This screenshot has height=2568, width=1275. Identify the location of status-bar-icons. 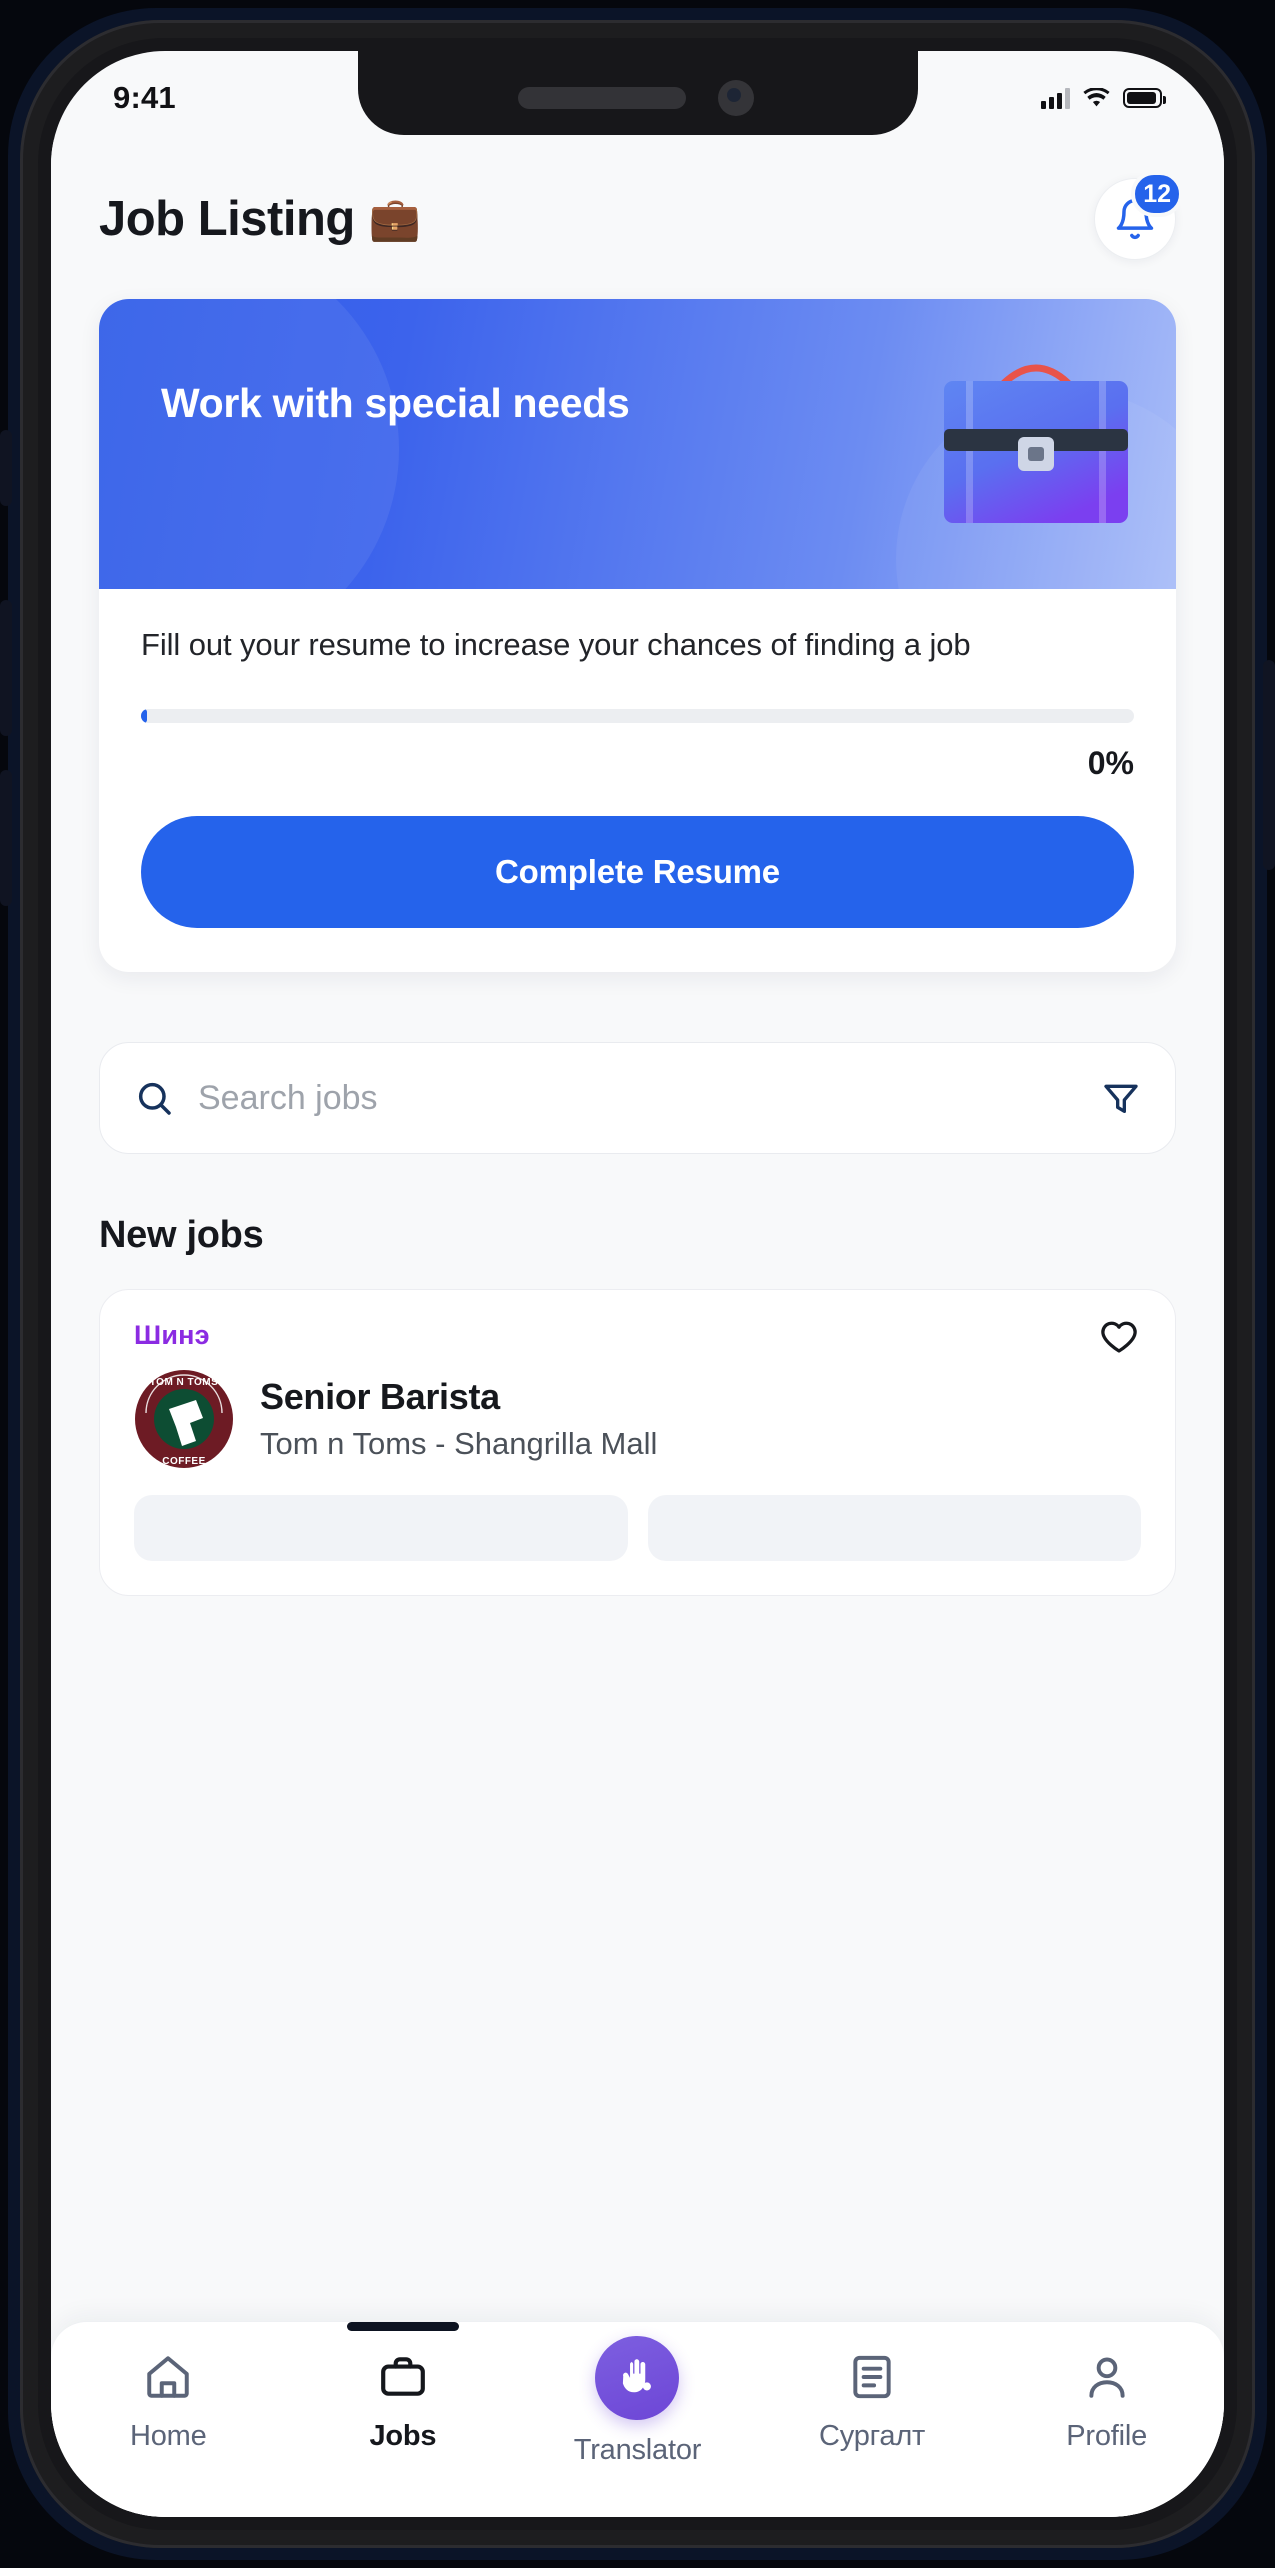
(1103, 97).